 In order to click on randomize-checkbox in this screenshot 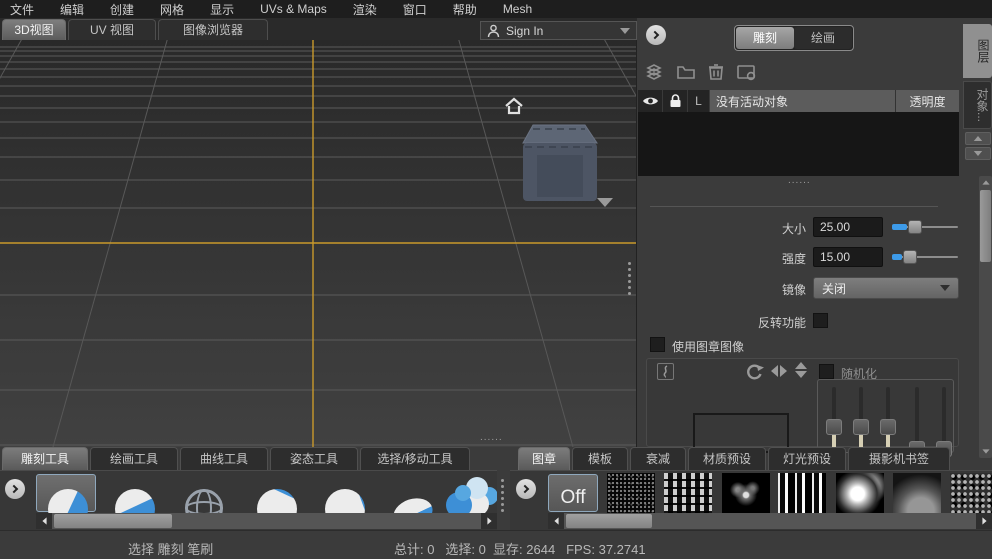, I will do `click(826, 371)`.